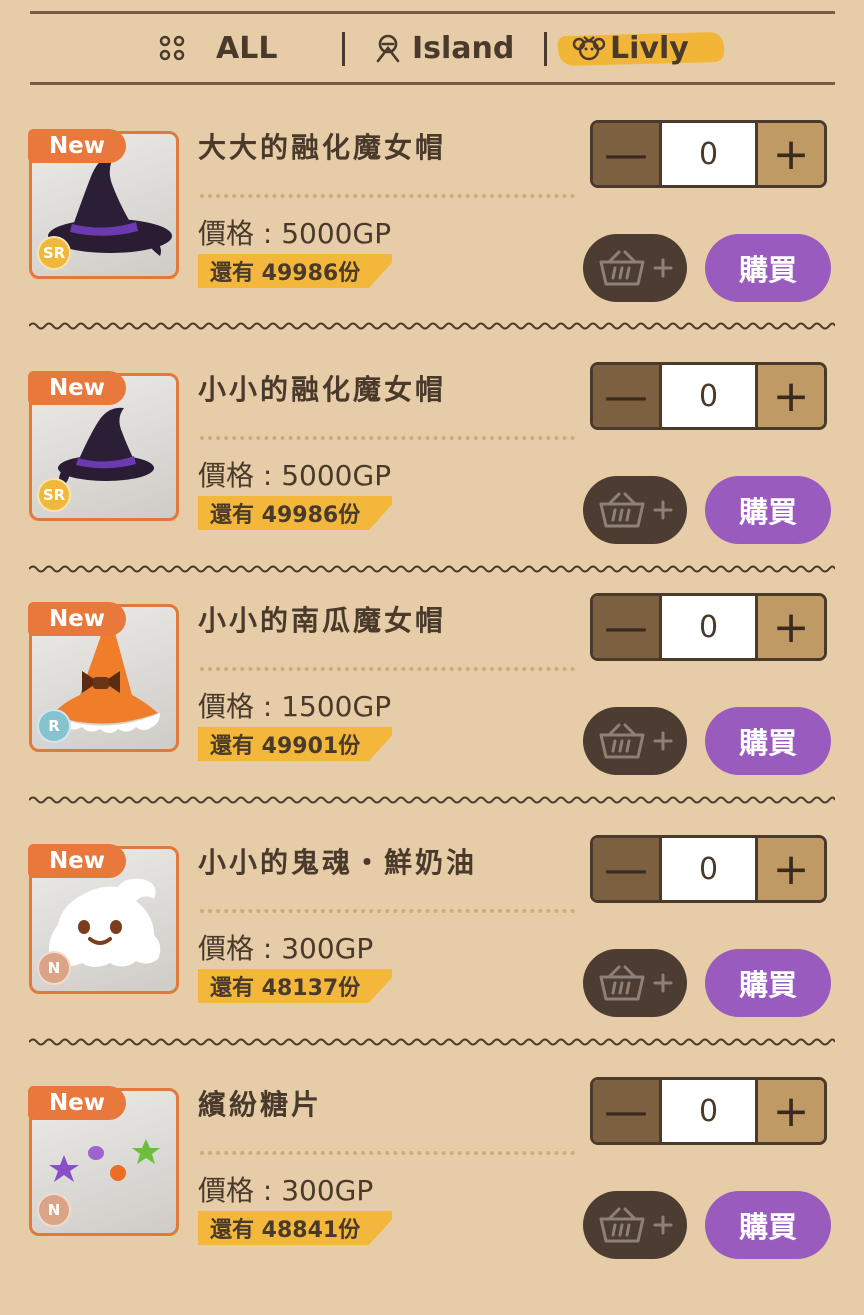 This screenshot has height=1315, width=864. What do you see at coordinates (338, 862) in the screenshot?
I see `item-name: 小小的鬼魂・鮮奶油` at bounding box center [338, 862].